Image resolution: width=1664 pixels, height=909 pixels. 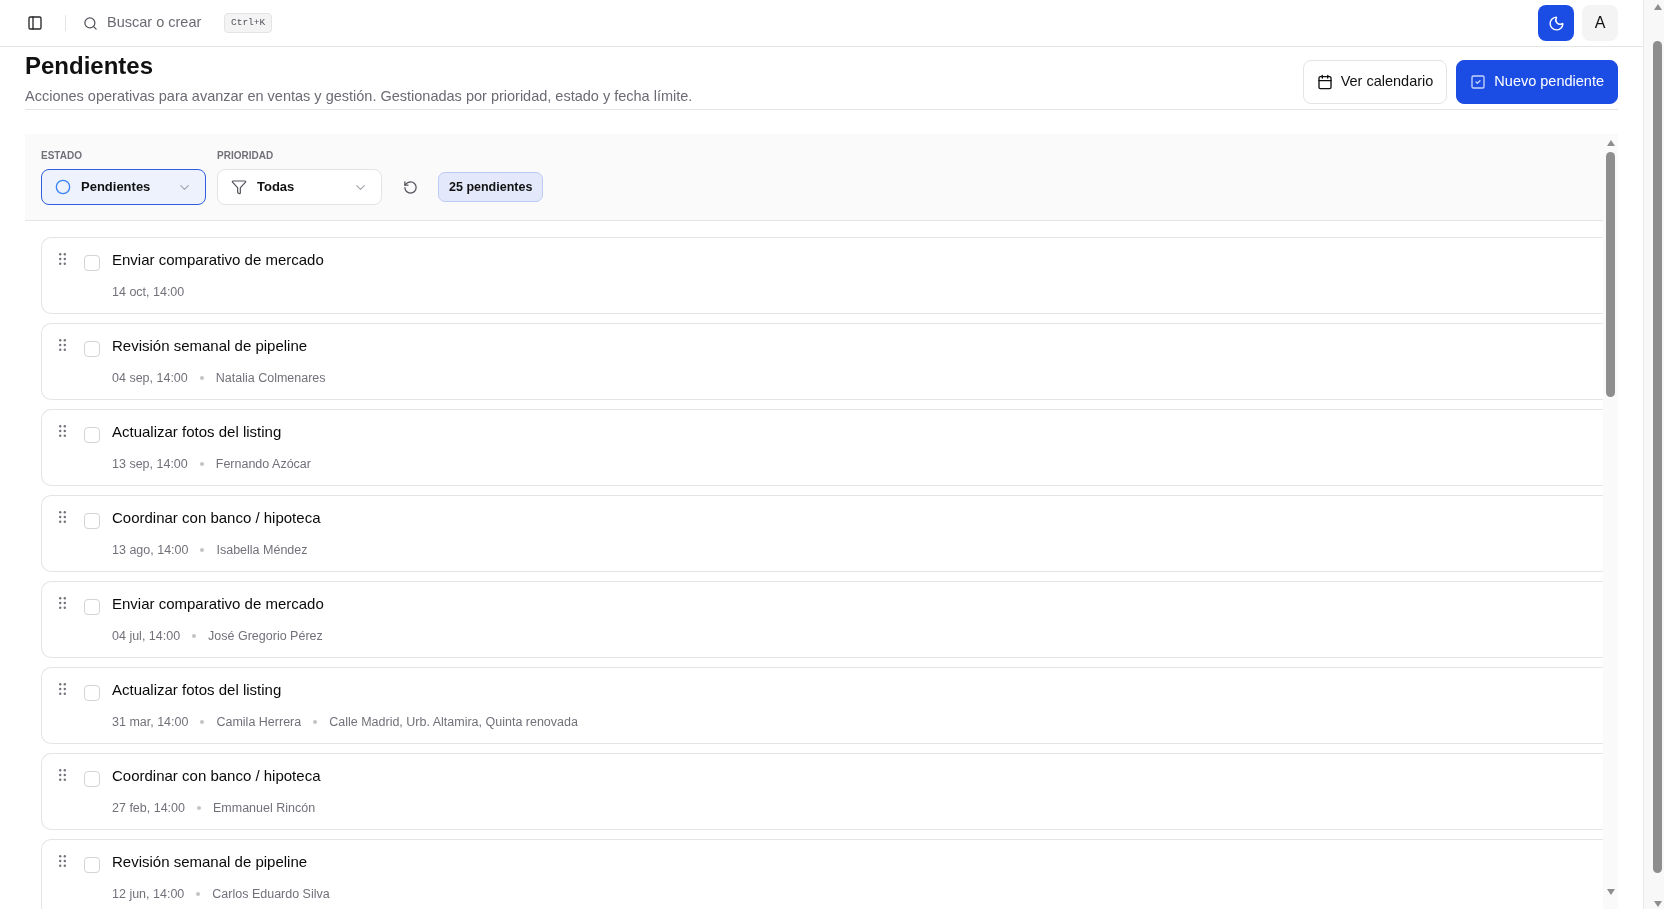 I want to click on task-date: 14 oct, 14:00, so click(x=148, y=292).